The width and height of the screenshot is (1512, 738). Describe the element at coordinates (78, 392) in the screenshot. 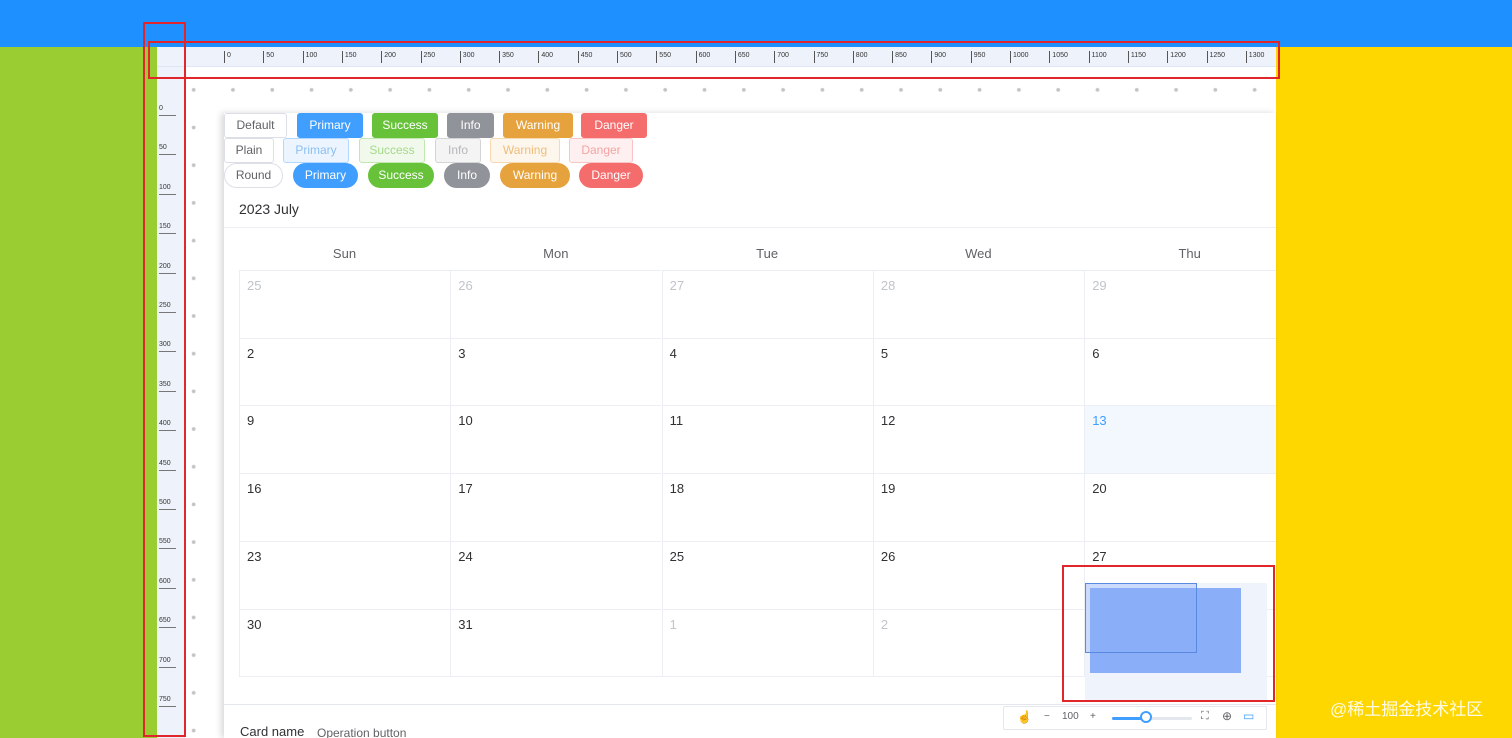

I see `left-panel-band` at that location.